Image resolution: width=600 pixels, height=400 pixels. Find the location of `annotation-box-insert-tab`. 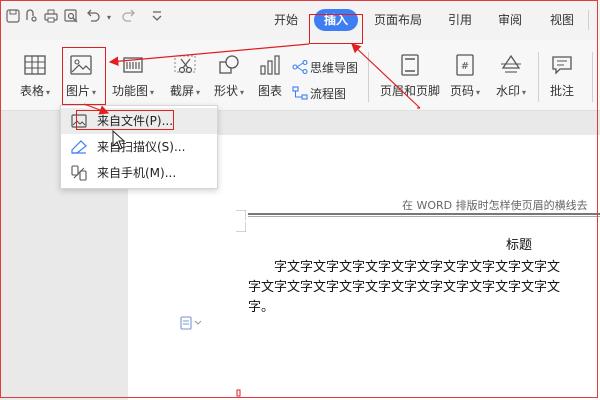

annotation-box-insert-tab is located at coordinates (336, 29).